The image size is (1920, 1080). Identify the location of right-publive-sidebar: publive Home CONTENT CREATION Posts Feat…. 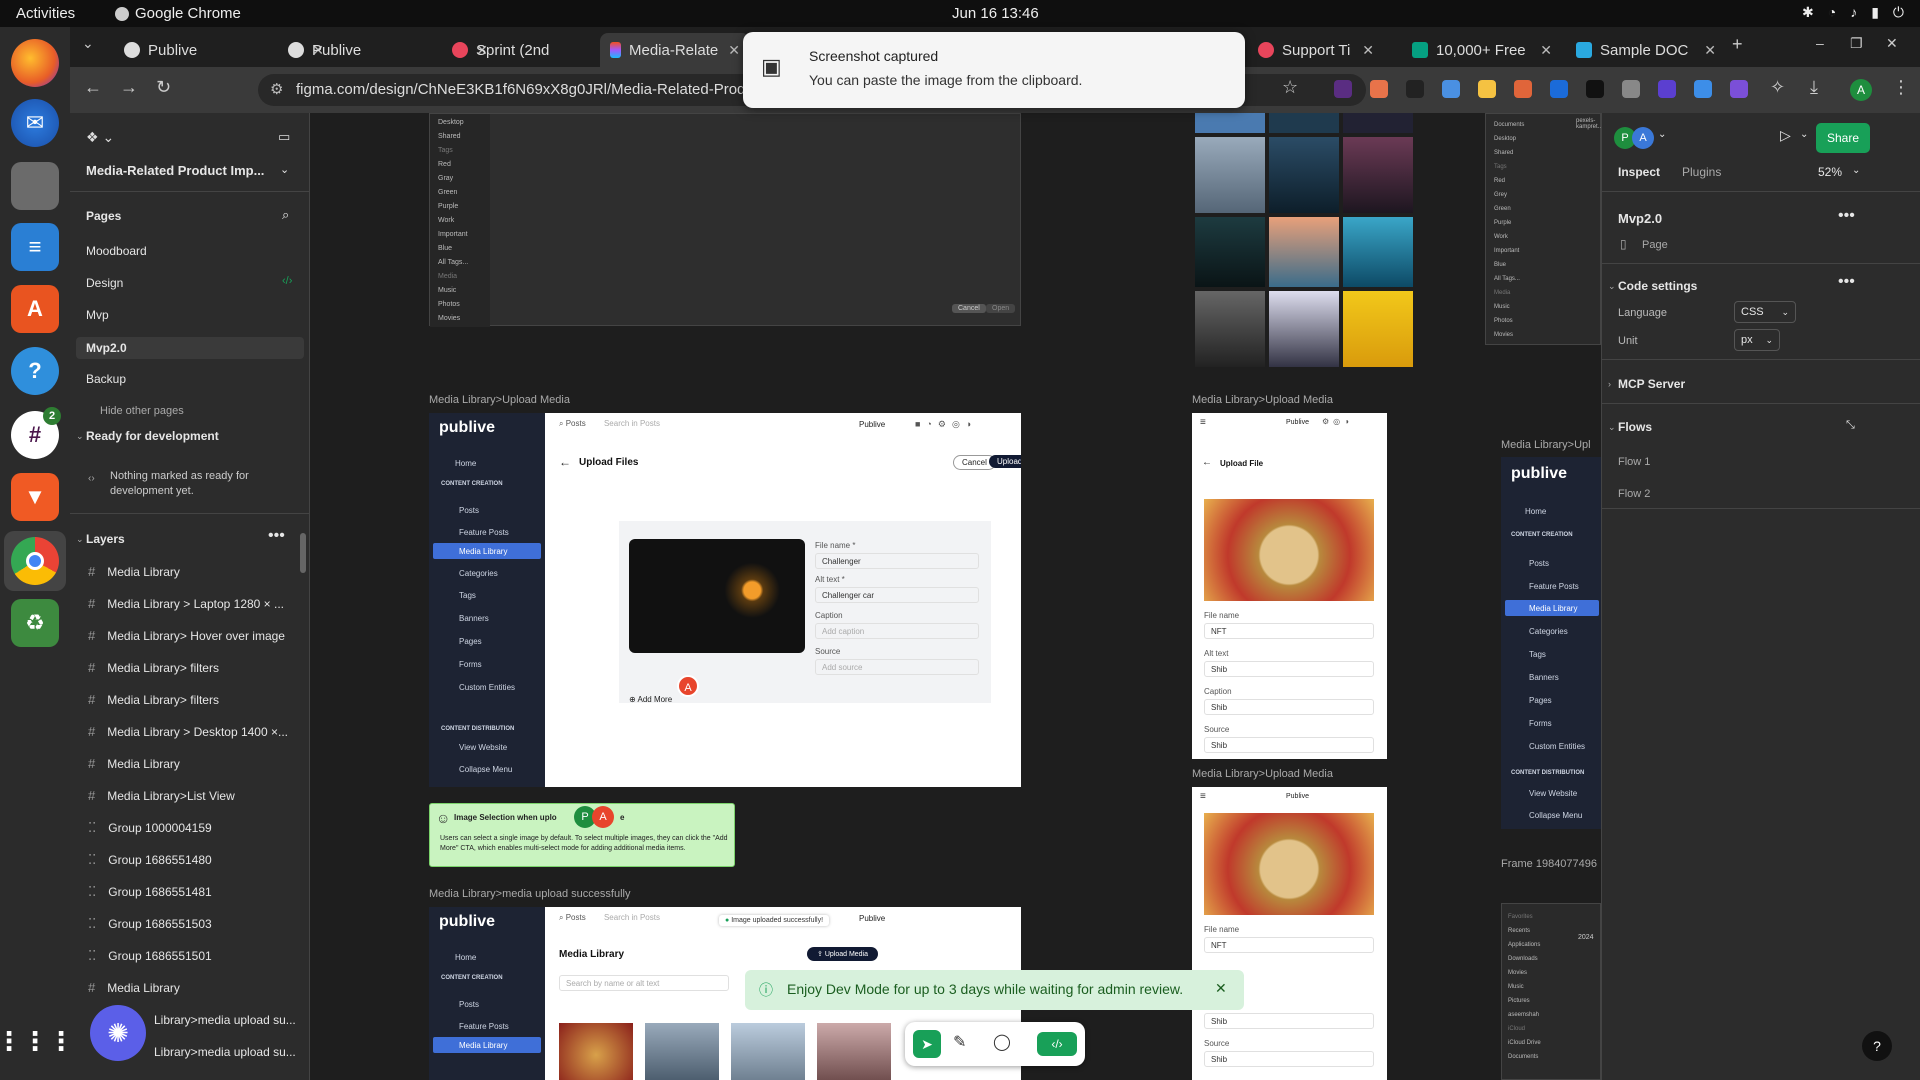
(1551, 643).